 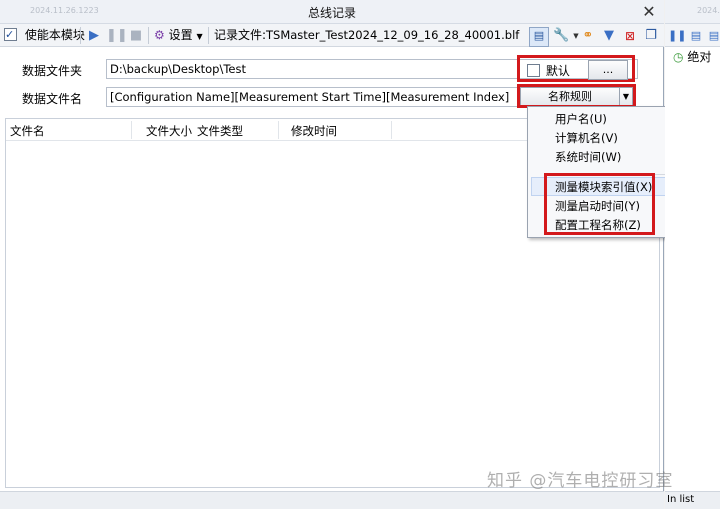 I want to click on chevron-down-icon: ▼, so click(x=199, y=36).